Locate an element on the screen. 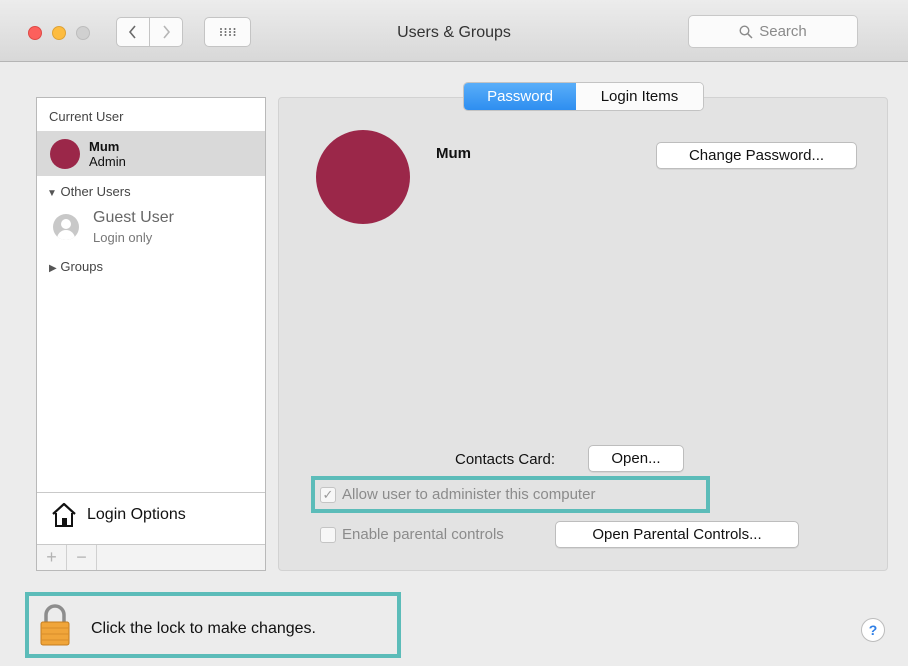  groups-disclosure: ▶ Groups is located at coordinates (76, 266).